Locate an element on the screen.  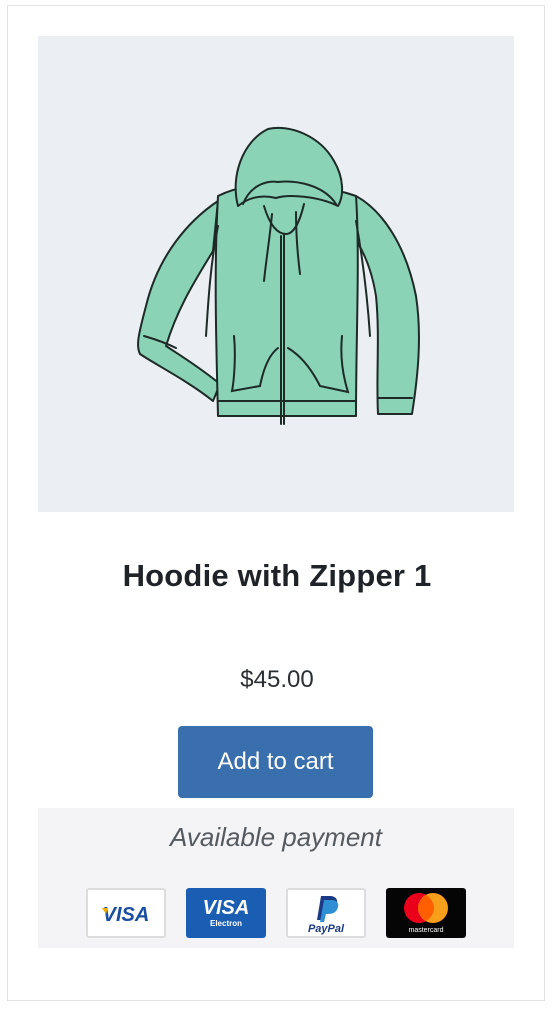
hoodie-illustration-icon is located at coordinates (278, 276).